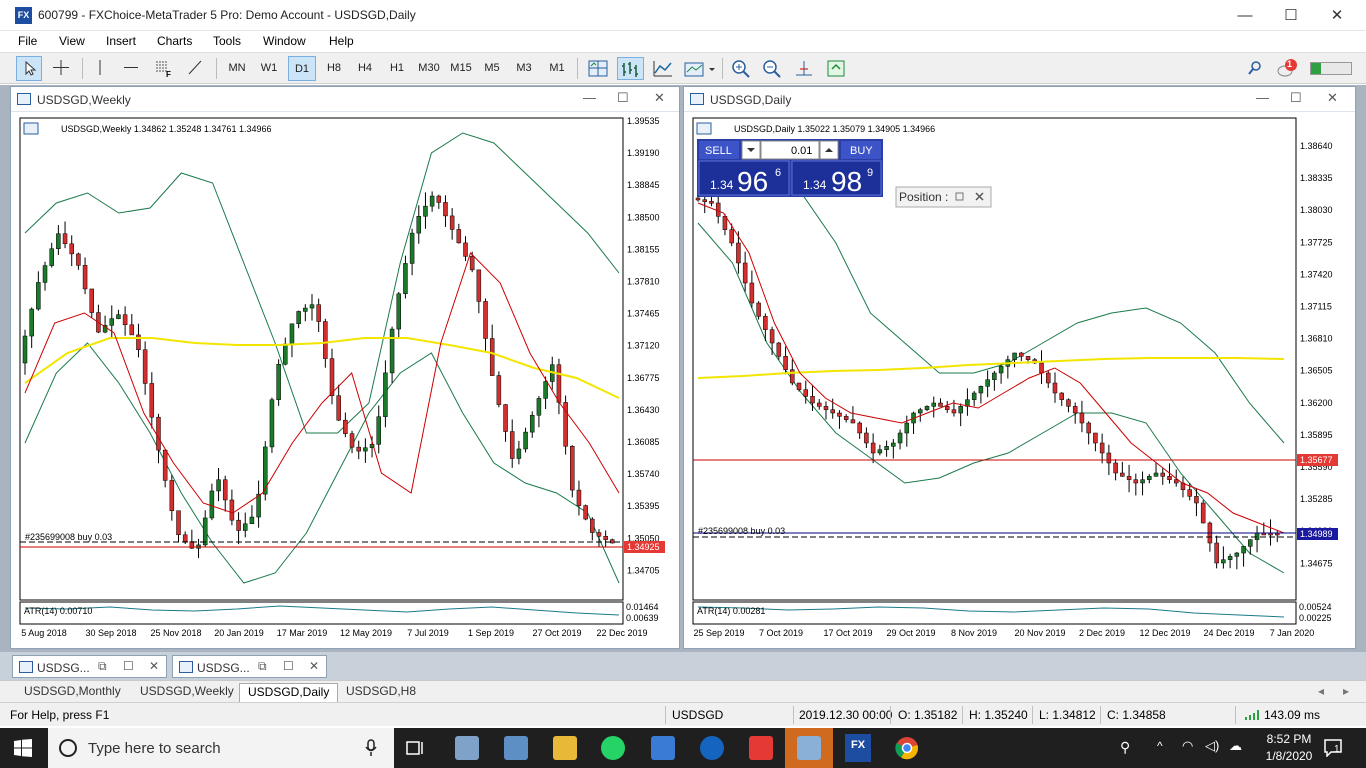 The image size is (1366, 768). What do you see at coordinates (175, 633) in the screenshot?
I see `date-tick-label: 25 Nov 2018` at bounding box center [175, 633].